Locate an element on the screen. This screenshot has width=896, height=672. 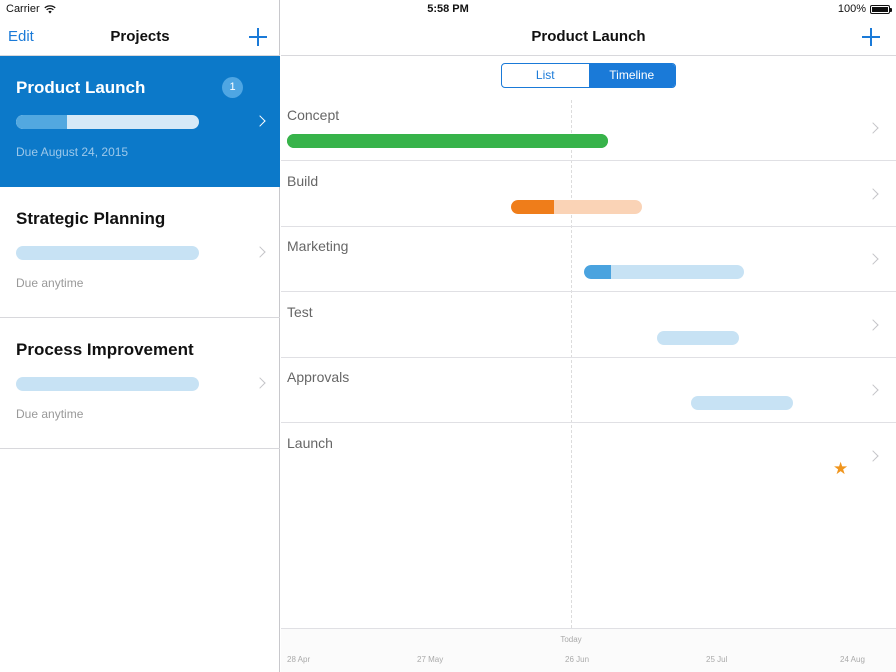
page-title: Product Launch is located at coordinates (588, 36).